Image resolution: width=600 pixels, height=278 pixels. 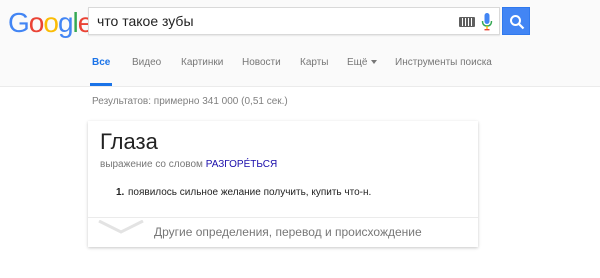 I want to click on search-box, so click(x=294, y=21).